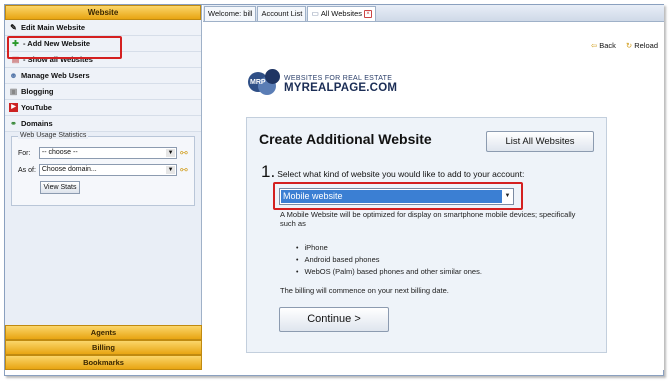 The width and height of the screenshot is (670, 382). What do you see at coordinates (108, 170) in the screenshot?
I see `asof-select: Choose domain... ▼` at bounding box center [108, 170].